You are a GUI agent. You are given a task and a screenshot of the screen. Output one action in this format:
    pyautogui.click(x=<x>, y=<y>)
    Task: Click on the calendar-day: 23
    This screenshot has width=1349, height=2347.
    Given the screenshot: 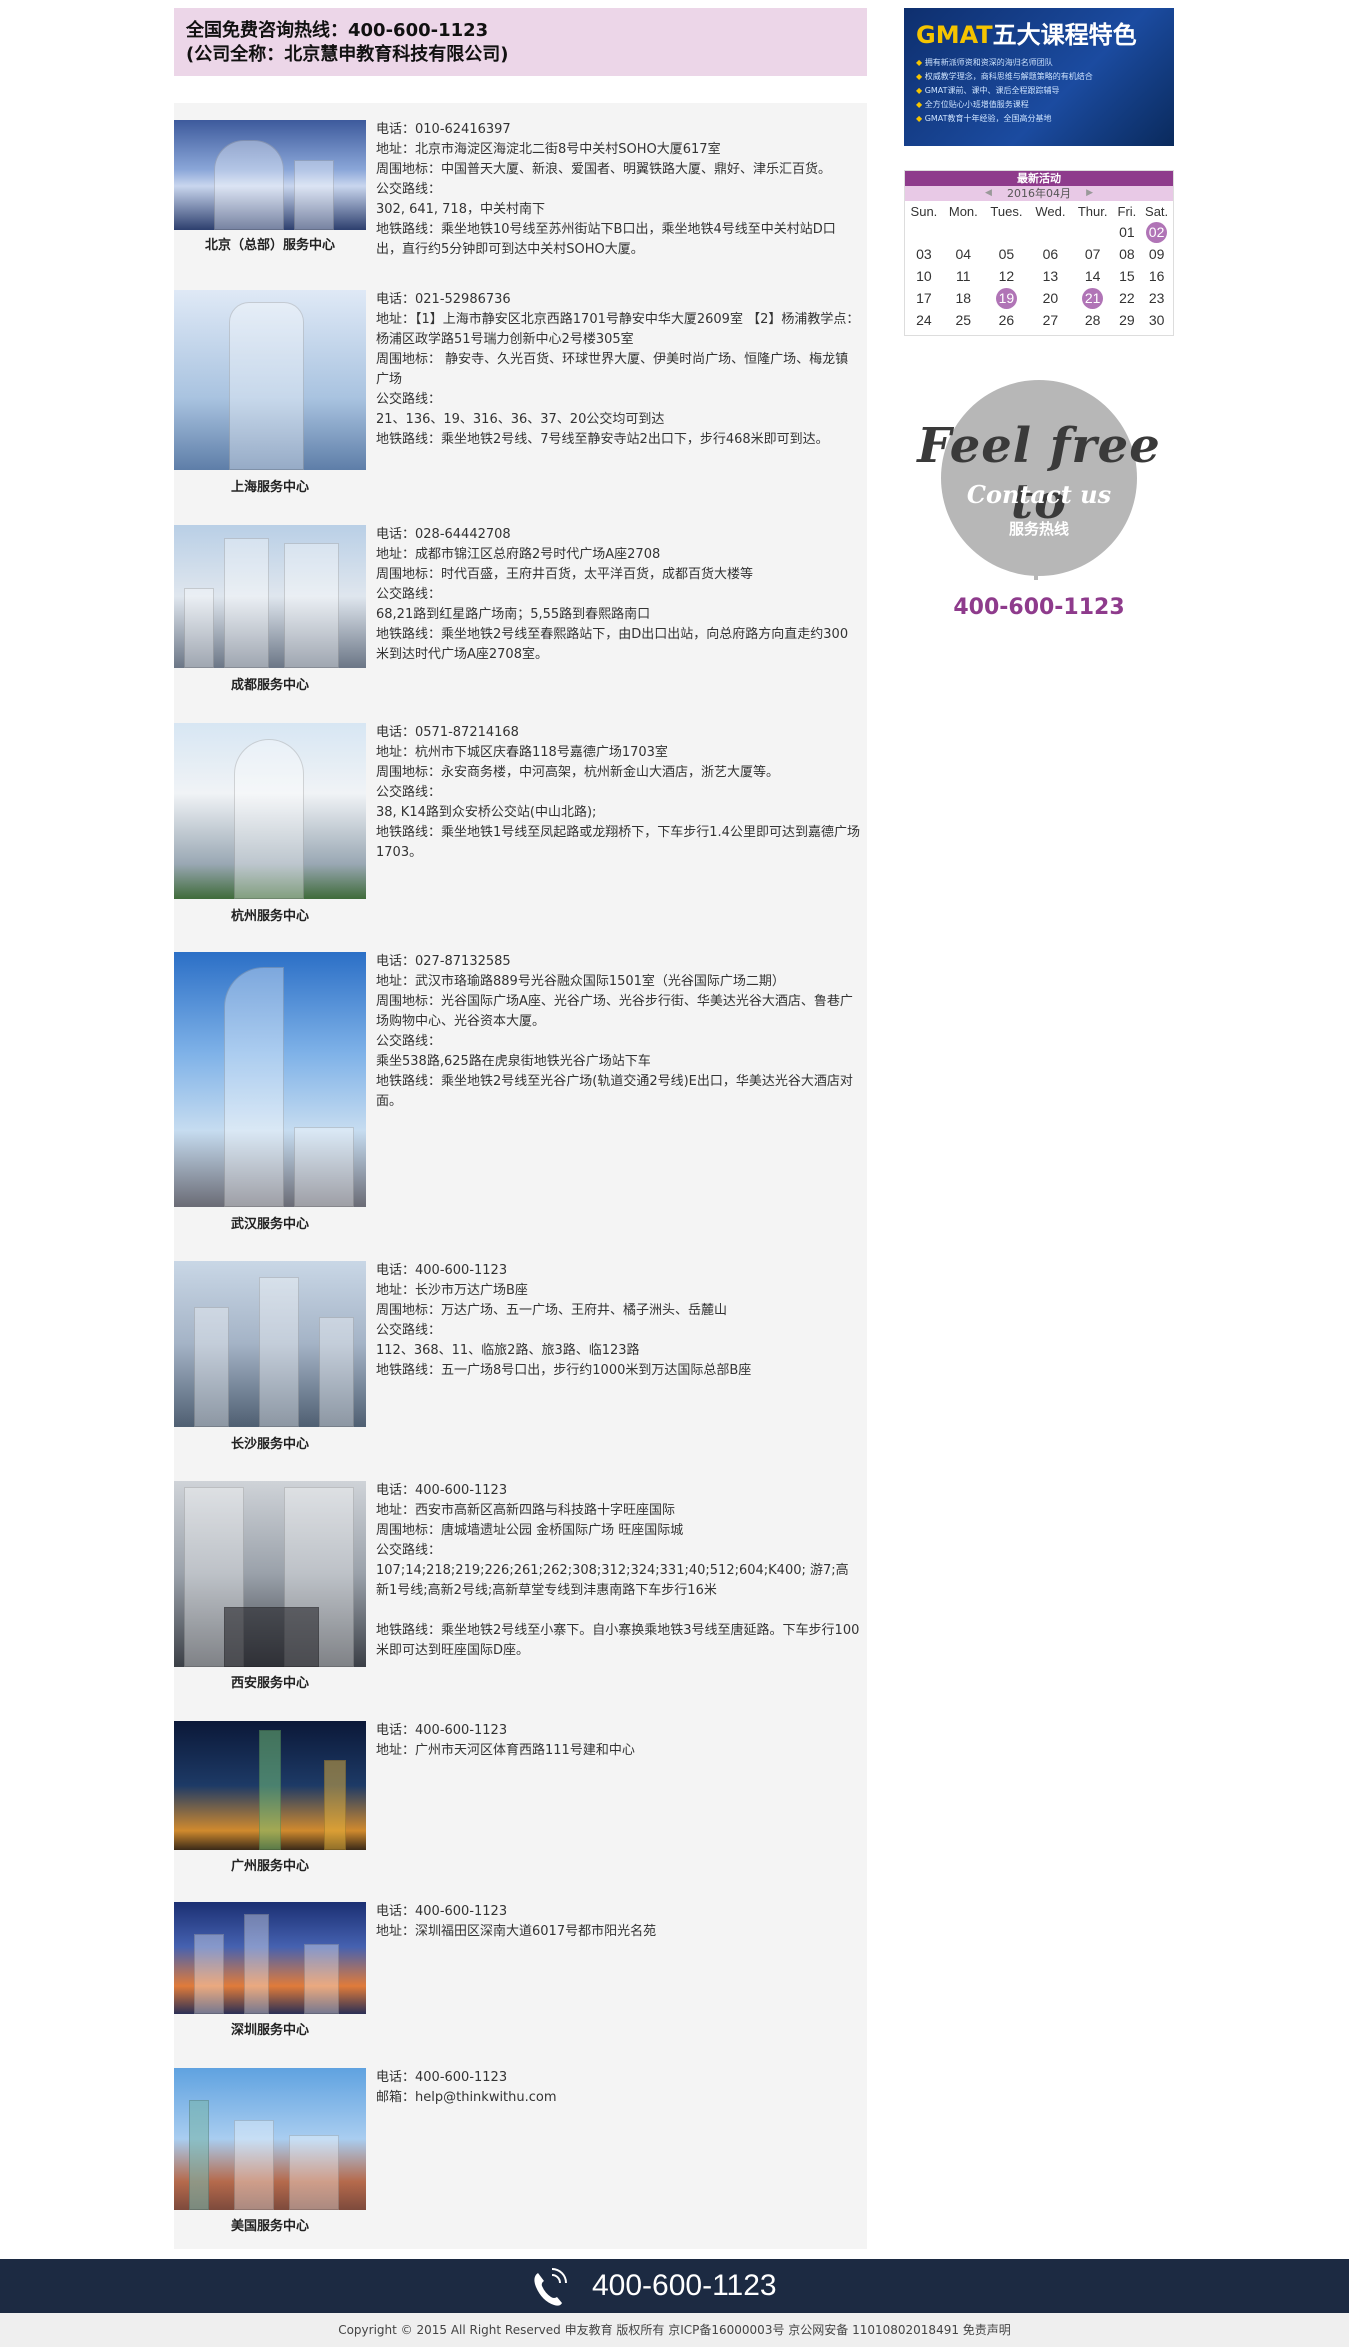 What is the action you would take?
    pyautogui.click(x=1156, y=298)
    